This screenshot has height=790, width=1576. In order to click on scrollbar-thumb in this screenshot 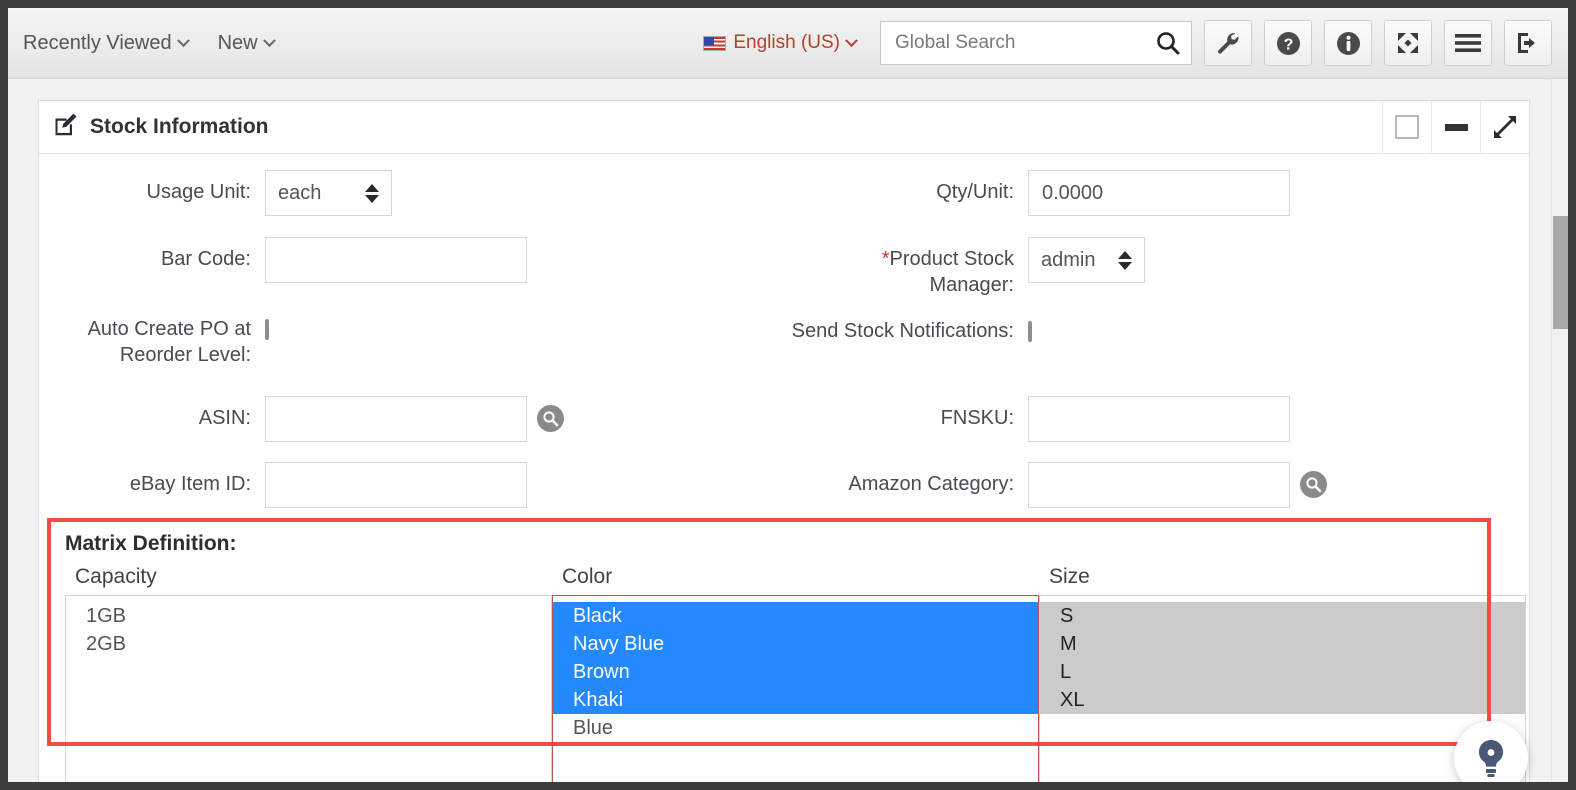, I will do `click(1560, 272)`.